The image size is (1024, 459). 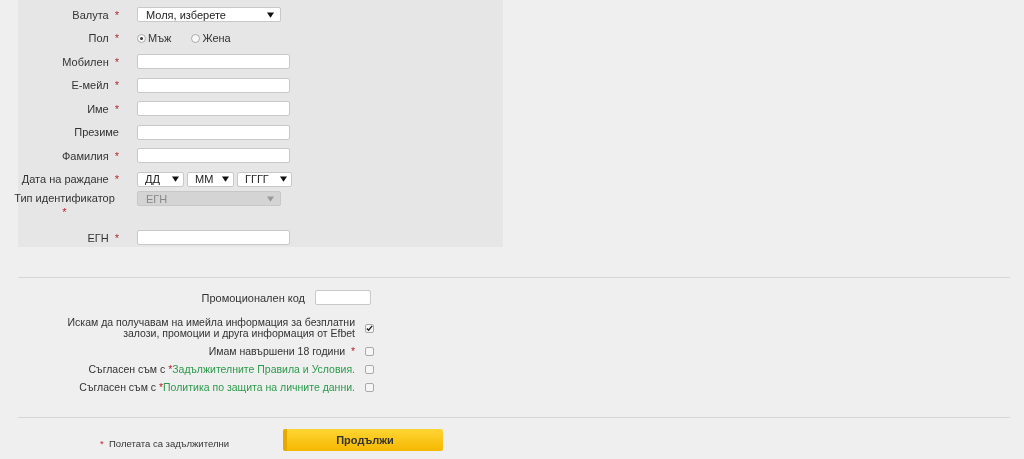 I want to click on field-label: Мобилен, so click(x=85, y=61).